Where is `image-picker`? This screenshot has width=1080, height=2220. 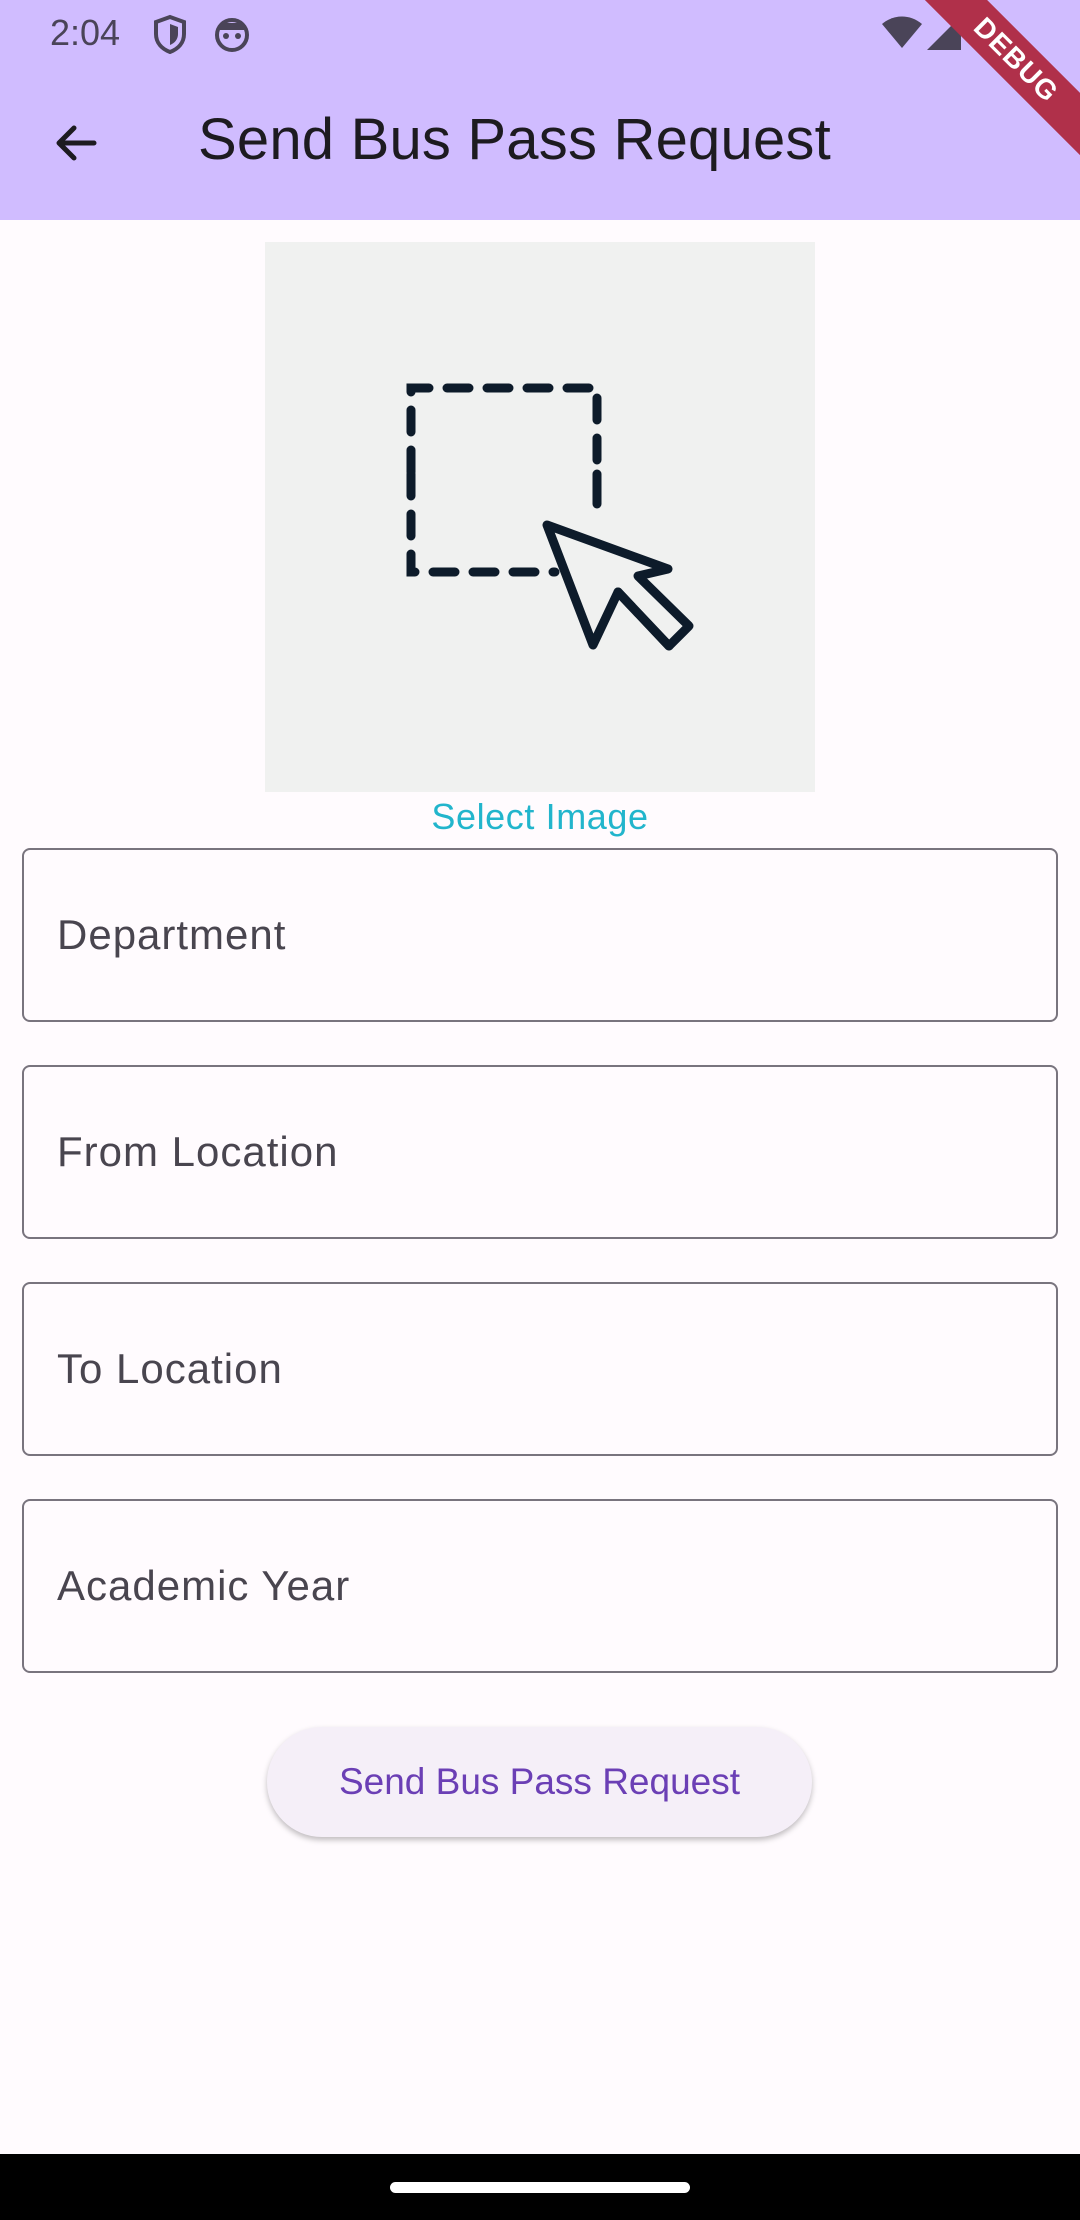 image-picker is located at coordinates (540, 517).